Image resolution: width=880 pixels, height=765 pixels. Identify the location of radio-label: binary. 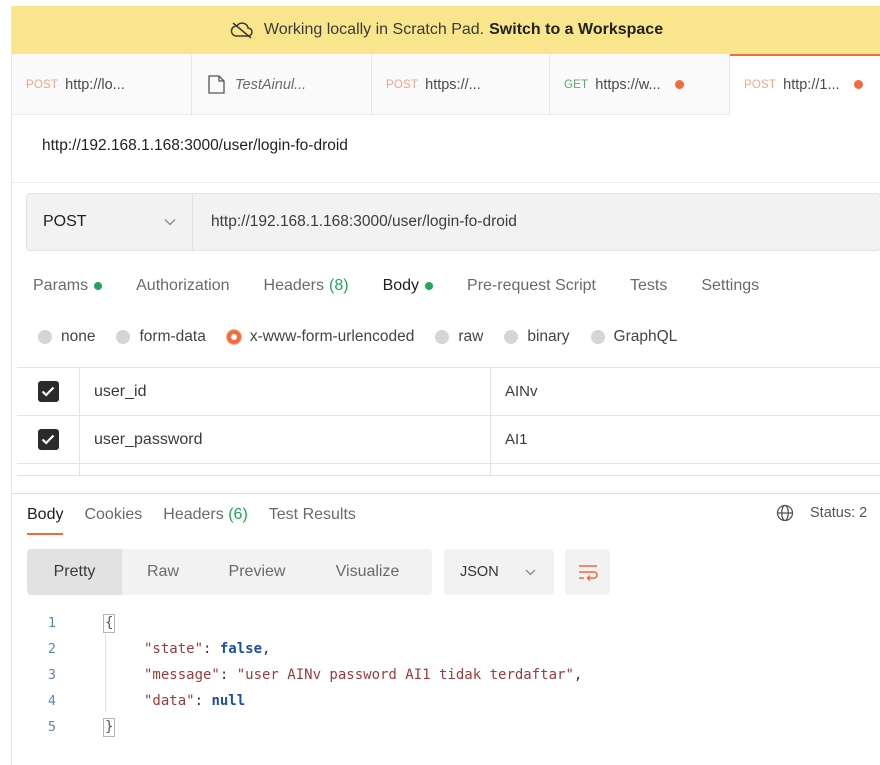
(548, 336).